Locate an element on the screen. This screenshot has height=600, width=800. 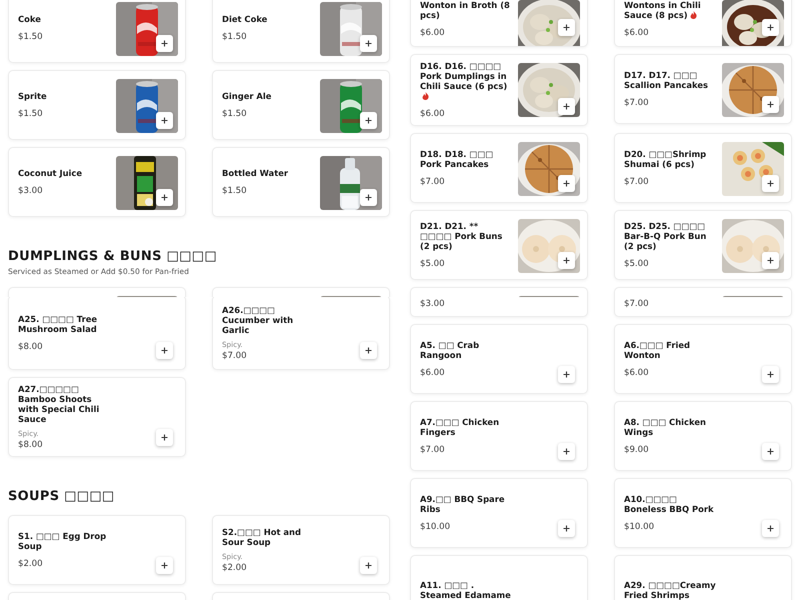
menu-card: D16. D16. □□□□ Pork Dumplings in Chili Sauce (6 pcs) $6.00 is located at coordinates (499, 90).